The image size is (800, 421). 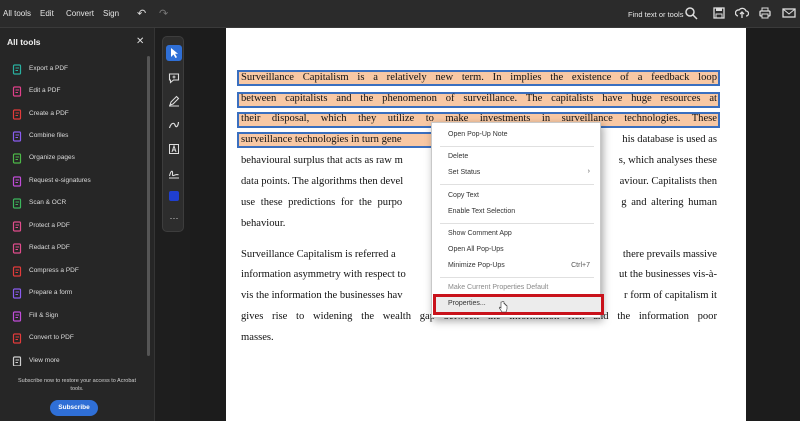 I want to click on scan-ocr-icon, so click(x=17, y=203).